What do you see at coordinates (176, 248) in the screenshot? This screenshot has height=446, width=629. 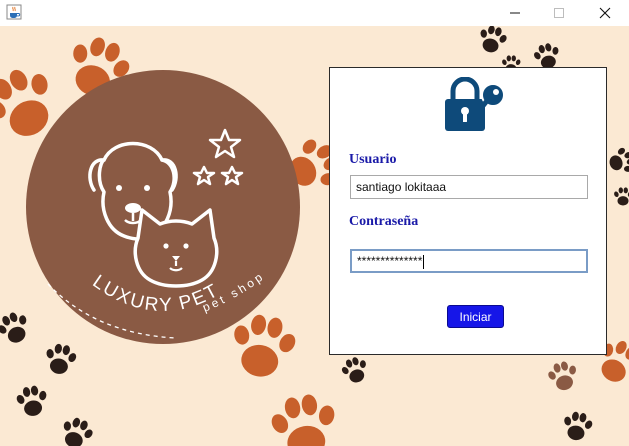 I see `cat-icon` at bounding box center [176, 248].